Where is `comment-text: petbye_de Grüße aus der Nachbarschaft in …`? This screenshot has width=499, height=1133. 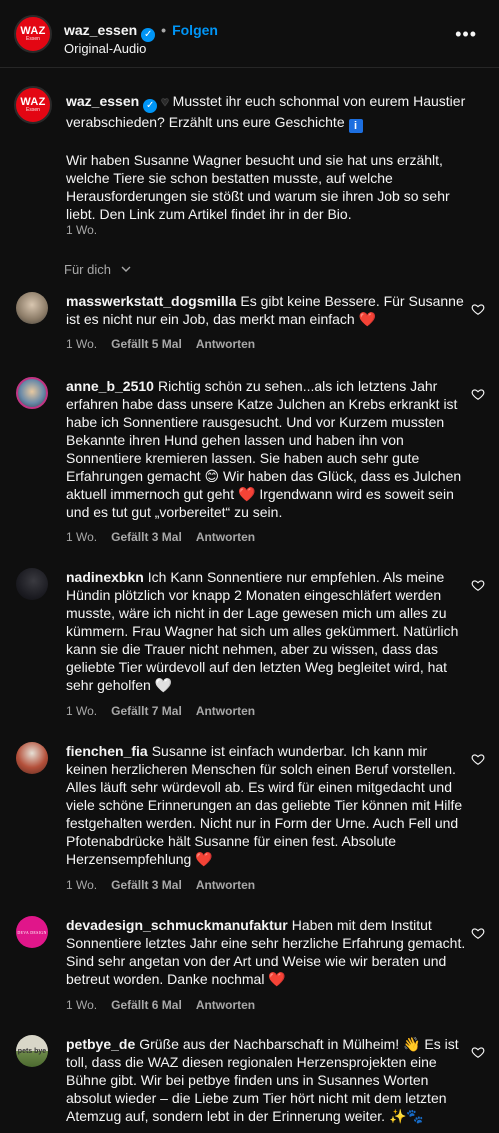
comment-text: petbye_de Grüße aus der Nachbarschaft in … is located at coordinates (266, 1080).